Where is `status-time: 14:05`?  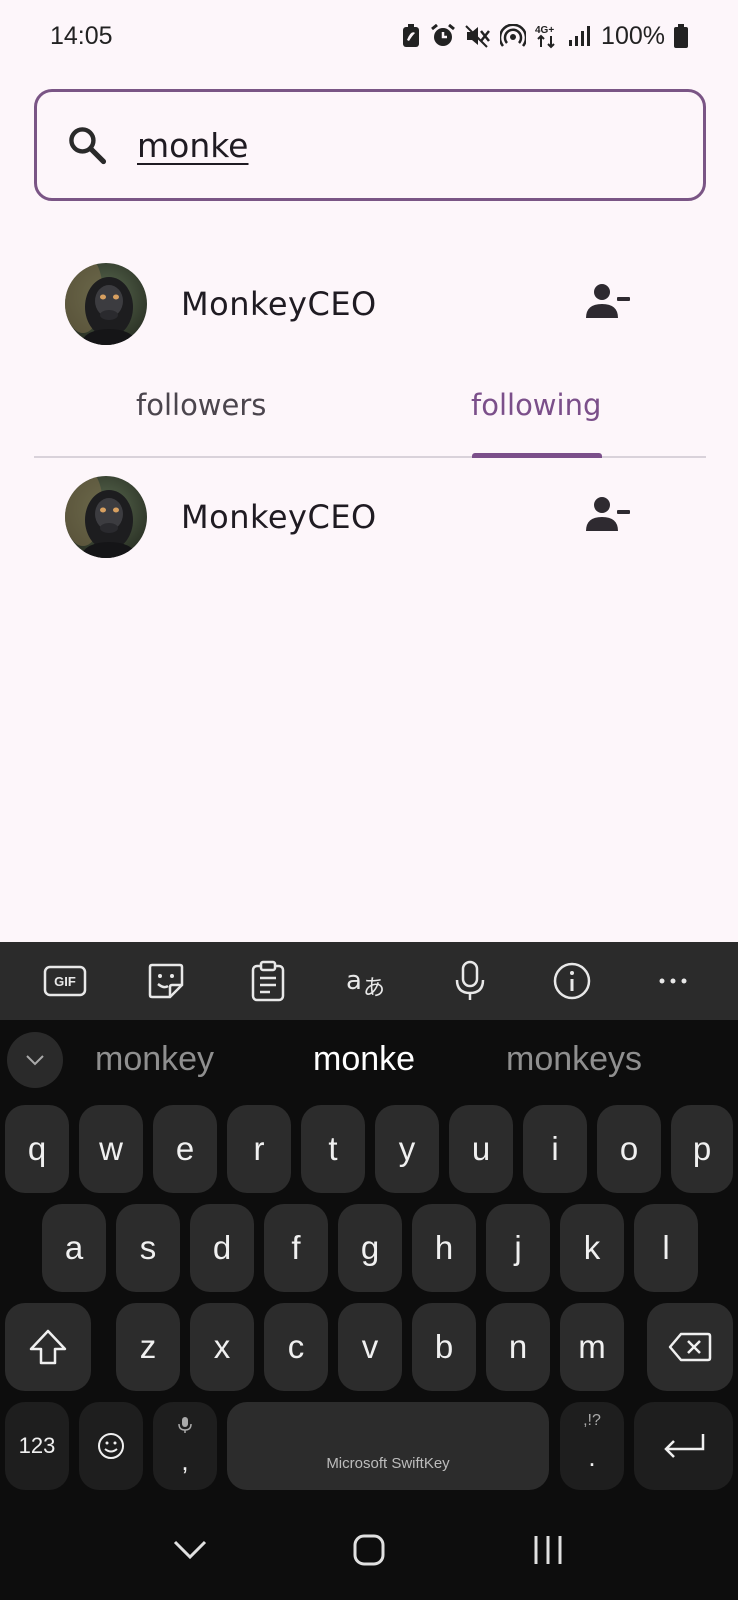 status-time: 14:05 is located at coordinates (81, 35).